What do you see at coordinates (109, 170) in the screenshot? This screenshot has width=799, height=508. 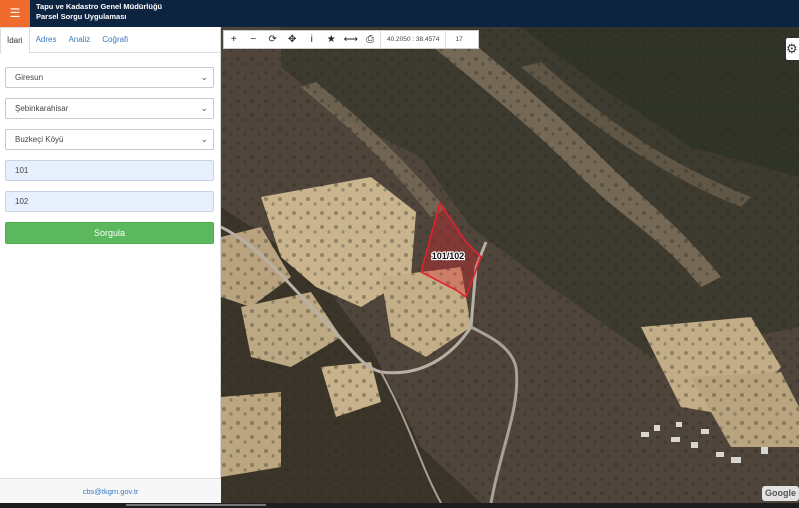 I see `block-input: 101` at bounding box center [109, 170].